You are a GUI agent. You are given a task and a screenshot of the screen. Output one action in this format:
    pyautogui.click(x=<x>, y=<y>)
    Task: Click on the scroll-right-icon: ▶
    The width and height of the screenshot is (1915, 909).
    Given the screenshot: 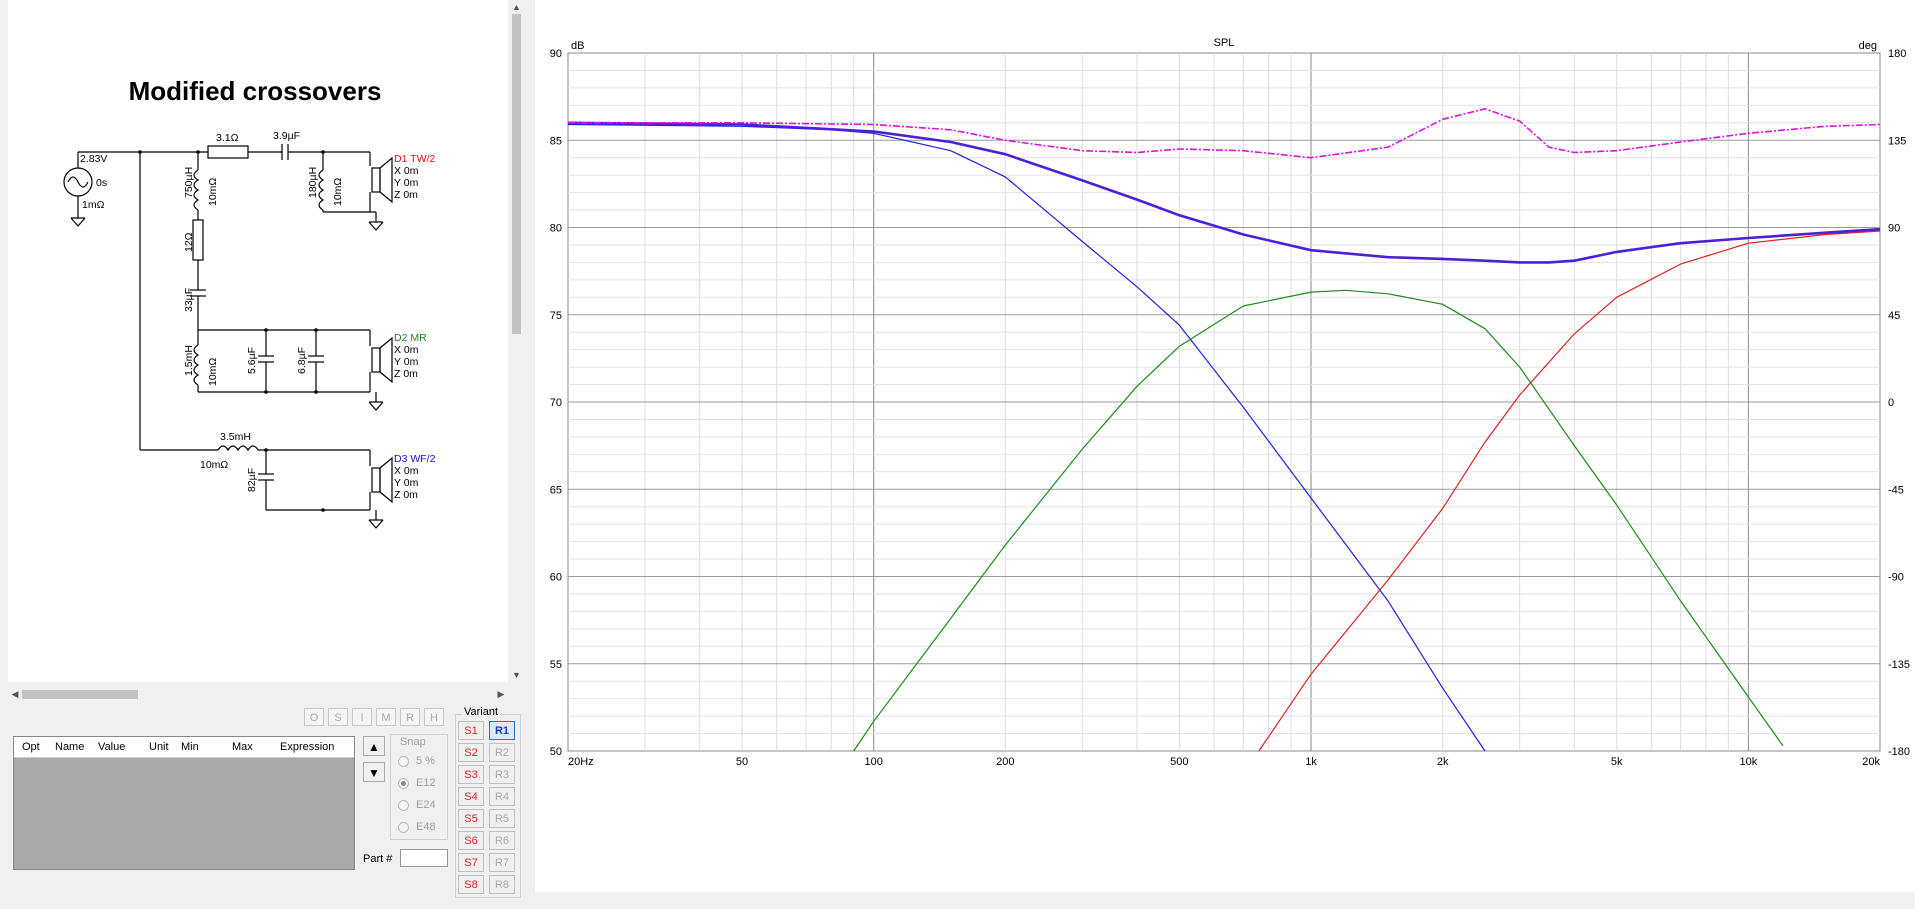 What is the action you would take?
    pyautogui.click(x=501, y=694)
    